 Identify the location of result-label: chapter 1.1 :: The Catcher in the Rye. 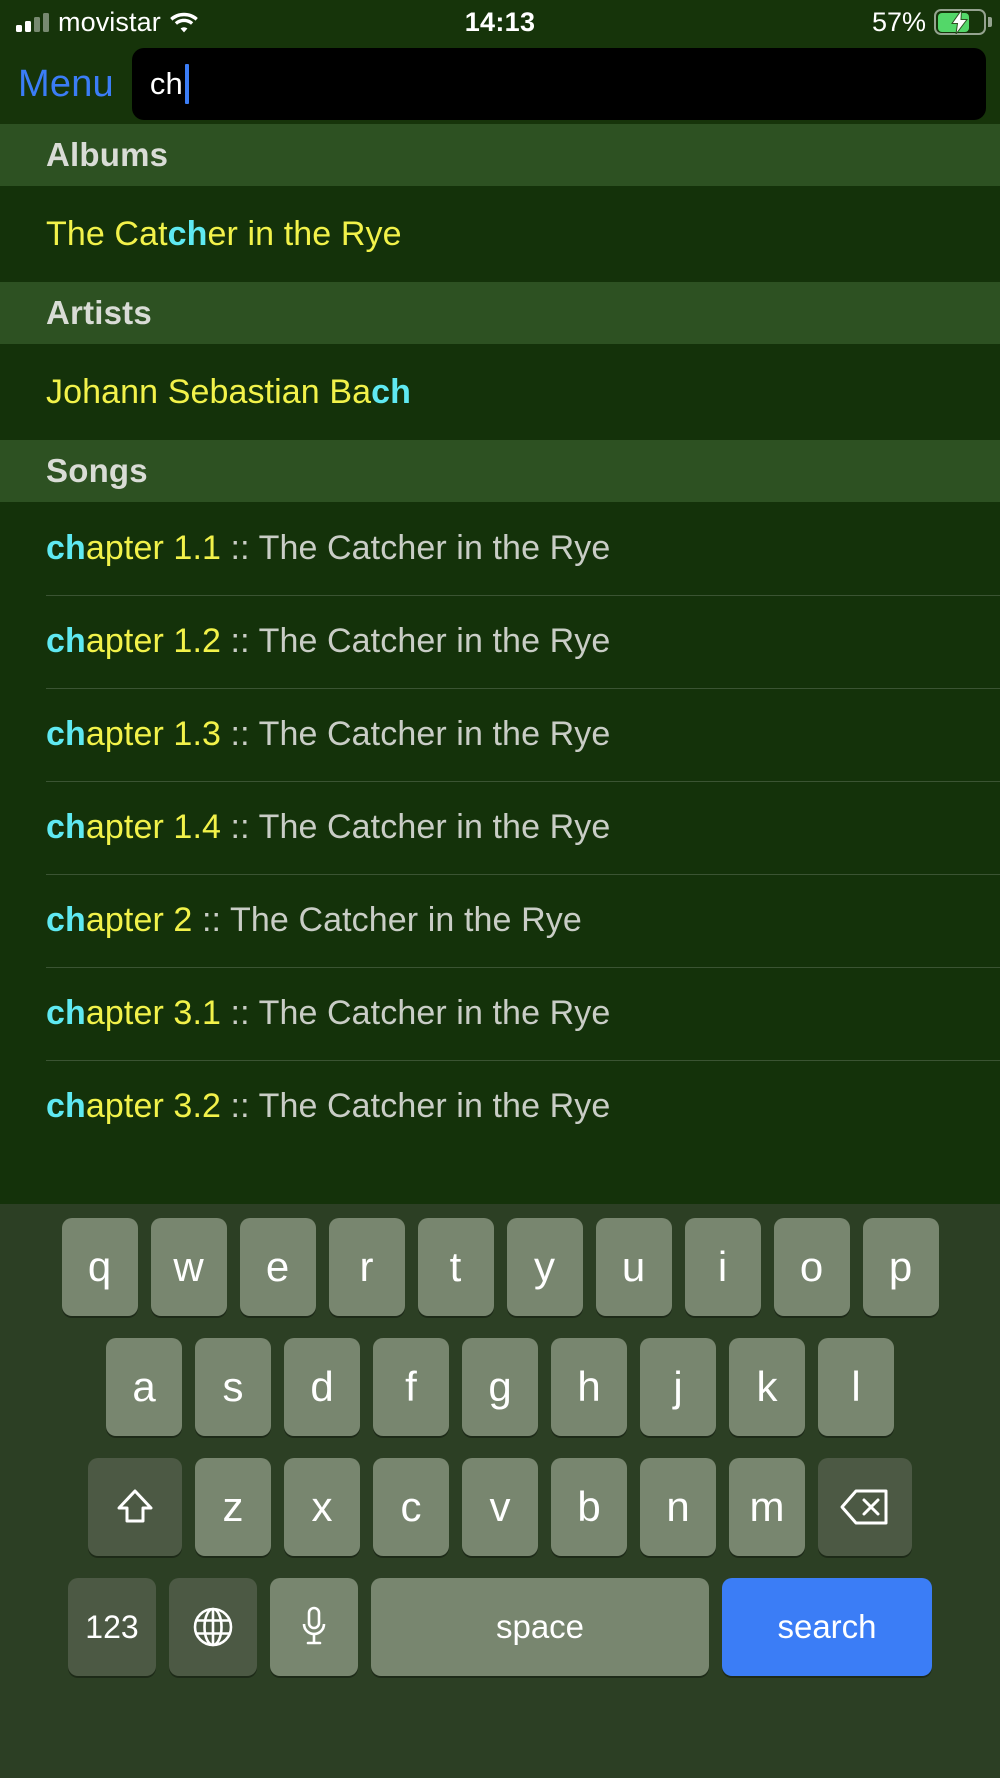
(328, 548).